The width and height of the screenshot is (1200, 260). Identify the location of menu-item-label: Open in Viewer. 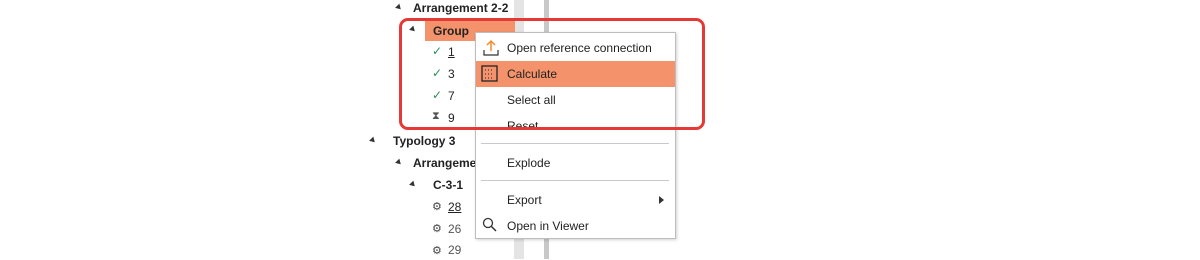
(548, 226).